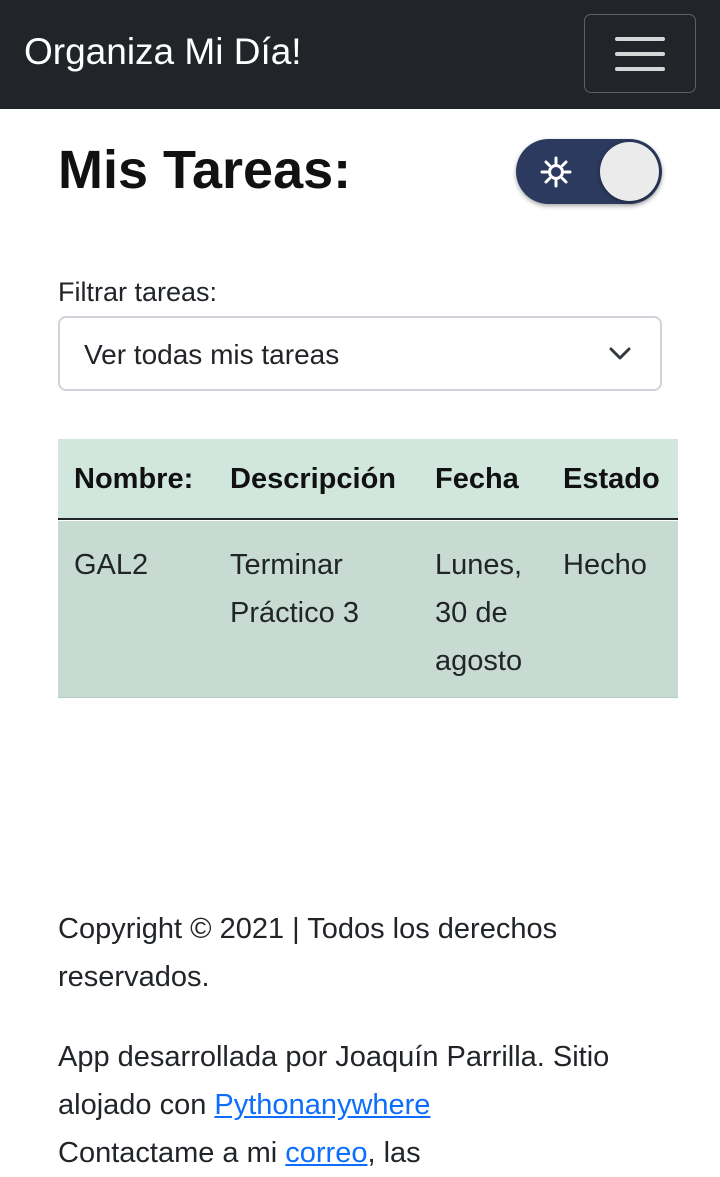 This screenshot has height=1177, width=720. I want to click on email-link: correo, so click(326, 1153).